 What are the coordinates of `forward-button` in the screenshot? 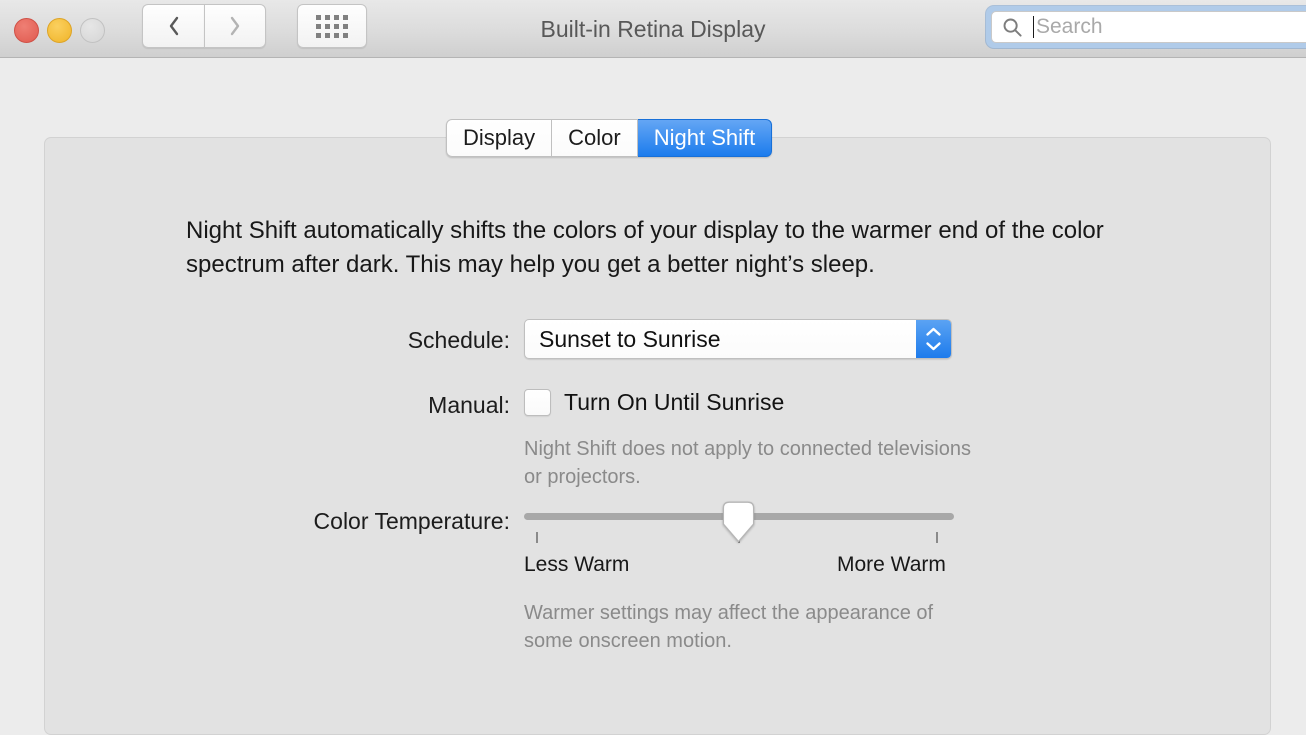 It's located at (235, 26).